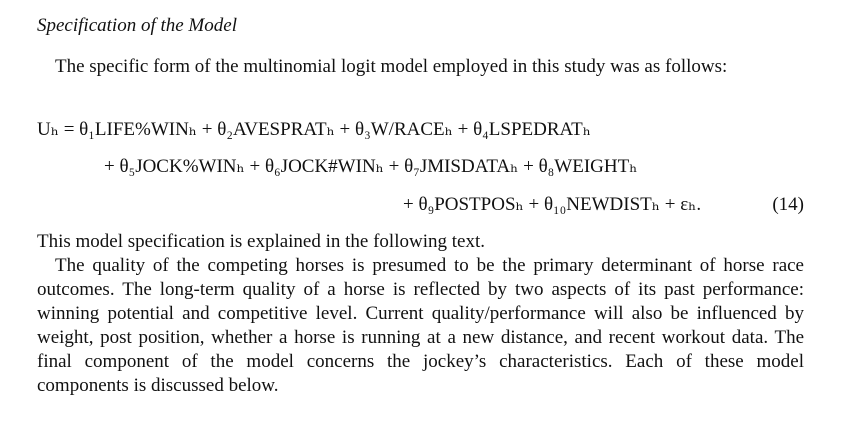 Image resolution: width=857 pixels, height=437 pixels. I want to click on section-heading: Specification of the Model, so click(137, 25).